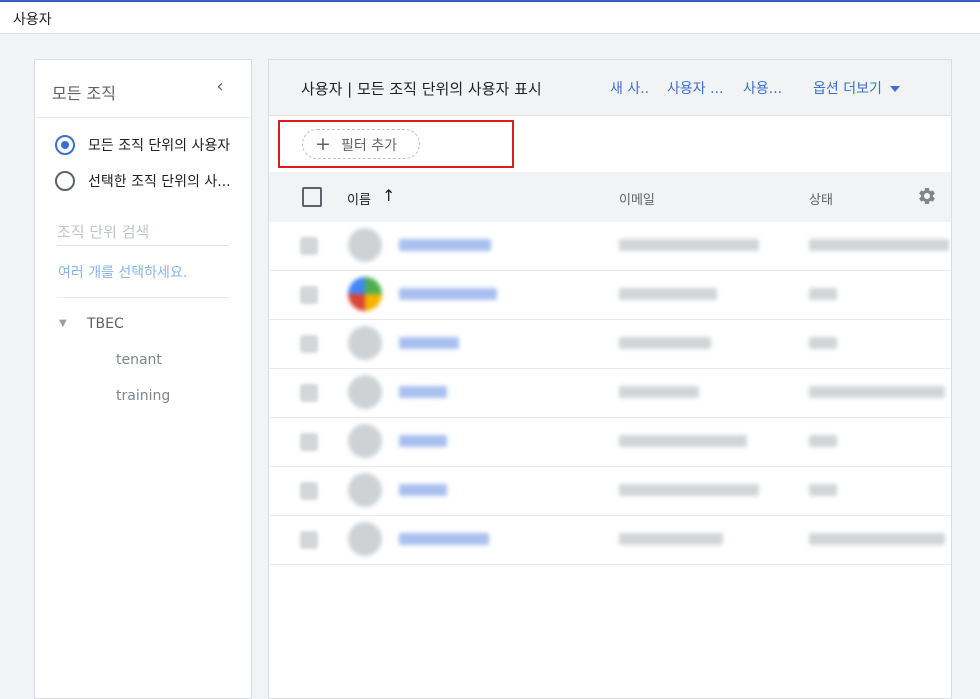 The height and width of the screenshot is (699, 980). What do you see at coordinates (610, 144) in the screenshot?
I see `filter-bar: + 필터 추가` at bounding box center [610, 144].